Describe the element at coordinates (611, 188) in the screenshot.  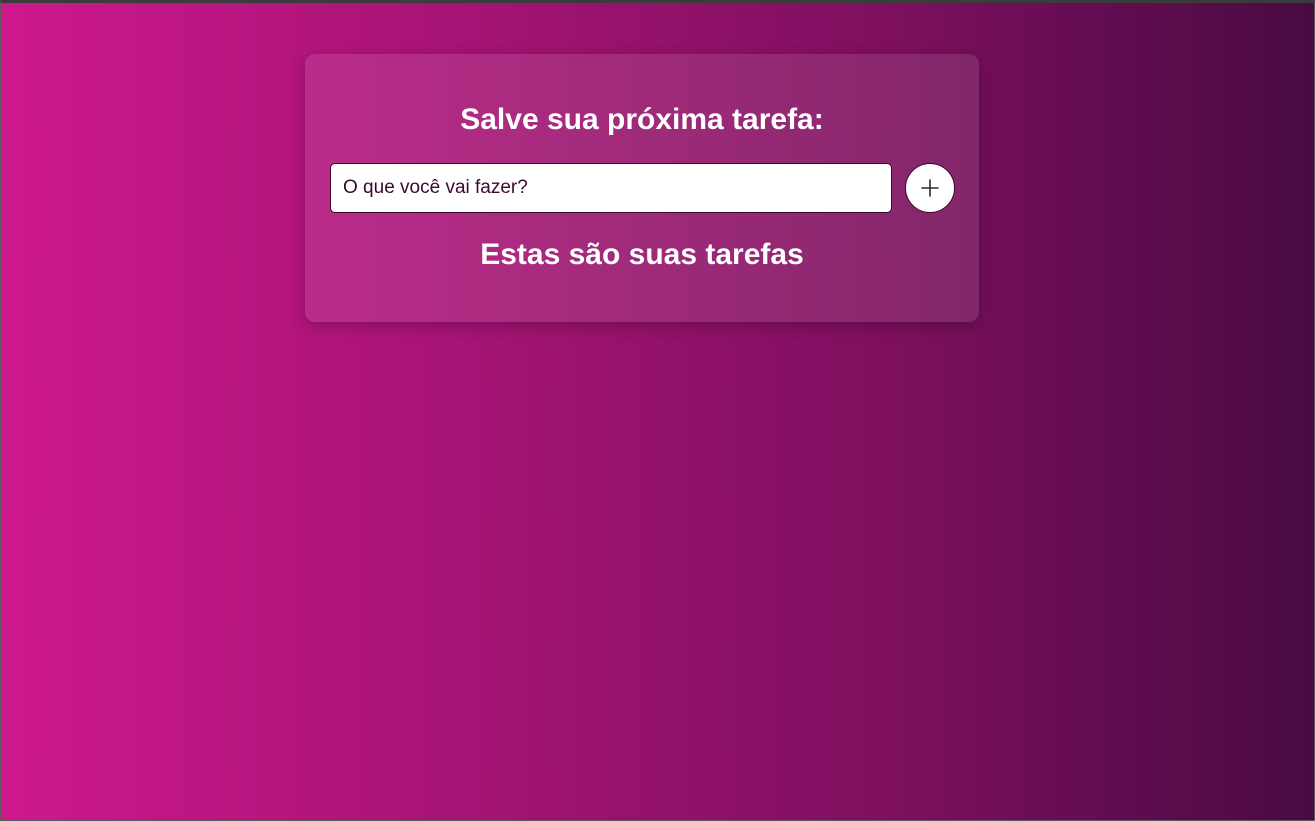
I see `task-input` at that location.